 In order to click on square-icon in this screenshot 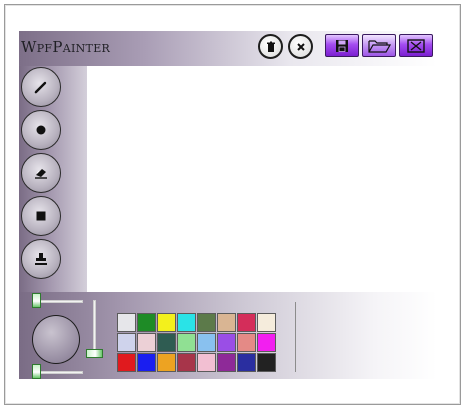, I will do `click(41, 216)`.